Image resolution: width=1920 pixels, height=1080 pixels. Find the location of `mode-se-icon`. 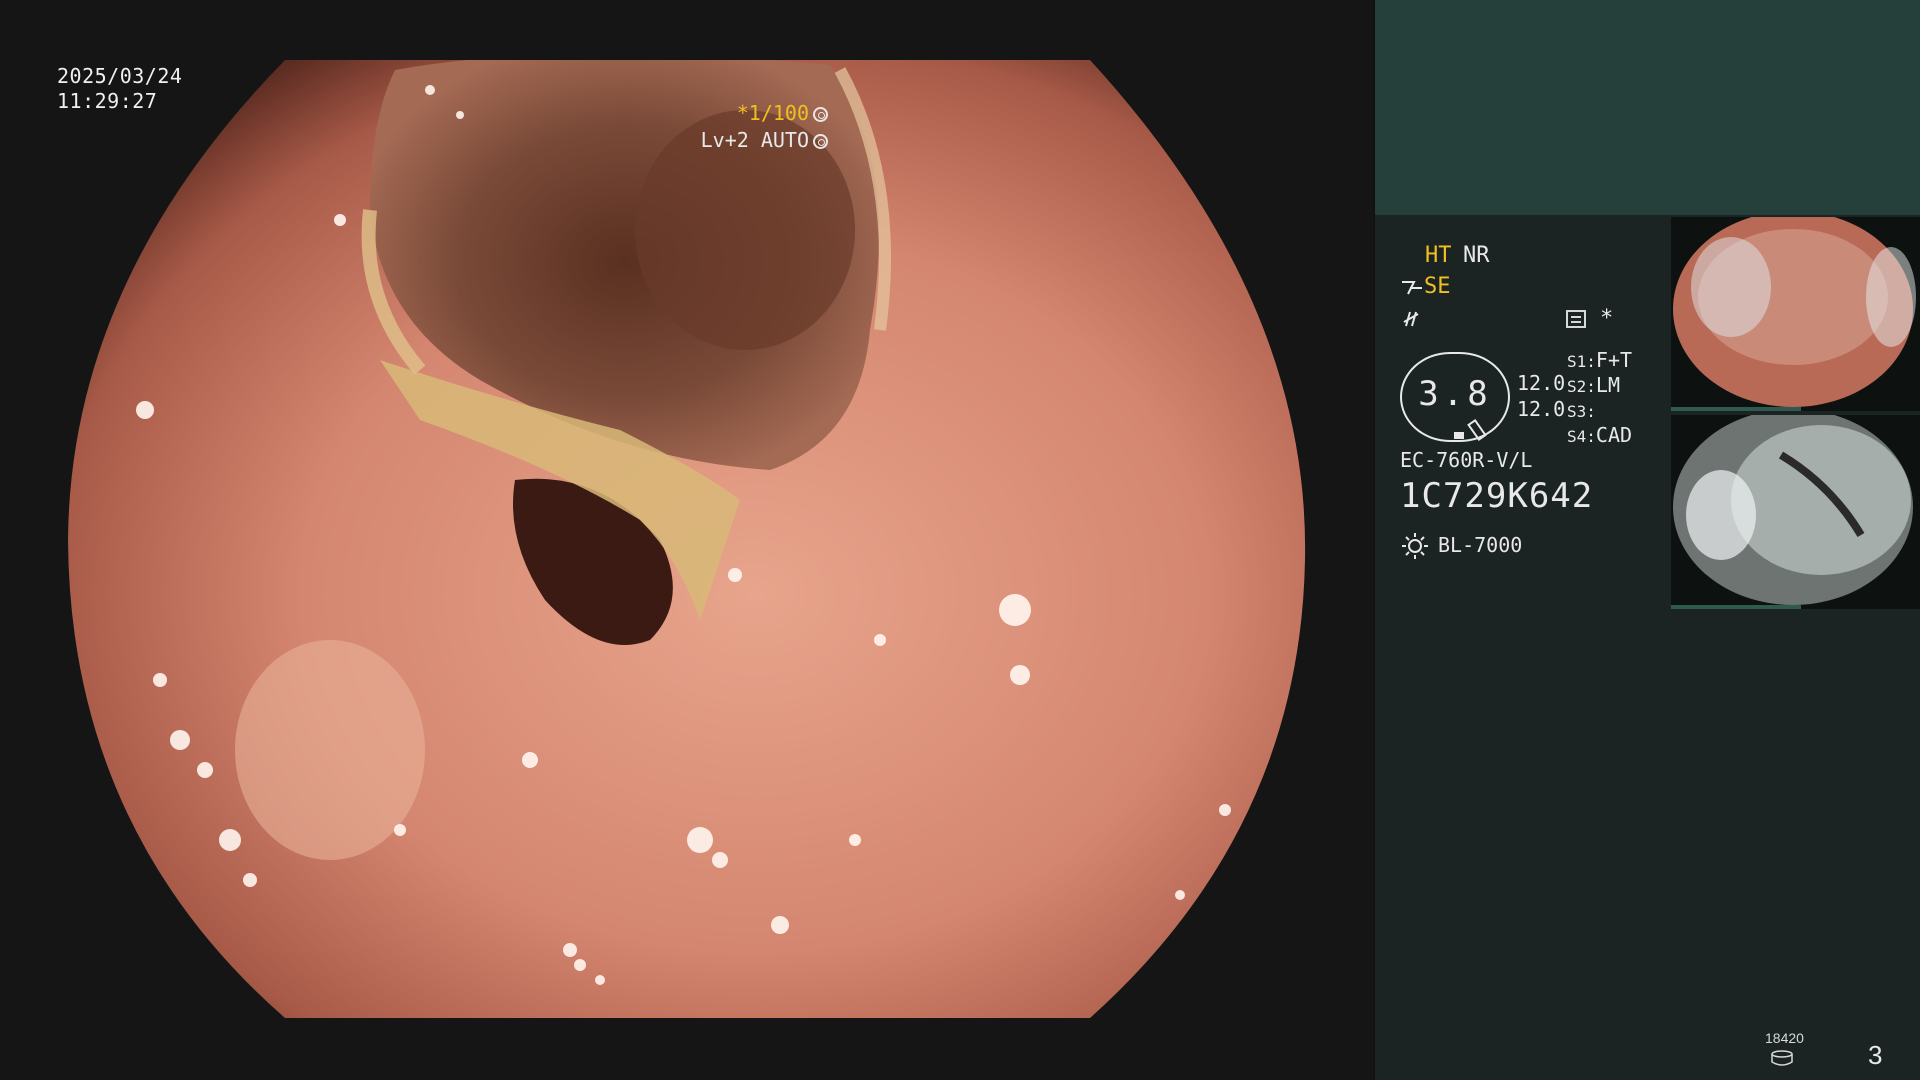

mode-se-icon is located at coordinates (1412, 288).